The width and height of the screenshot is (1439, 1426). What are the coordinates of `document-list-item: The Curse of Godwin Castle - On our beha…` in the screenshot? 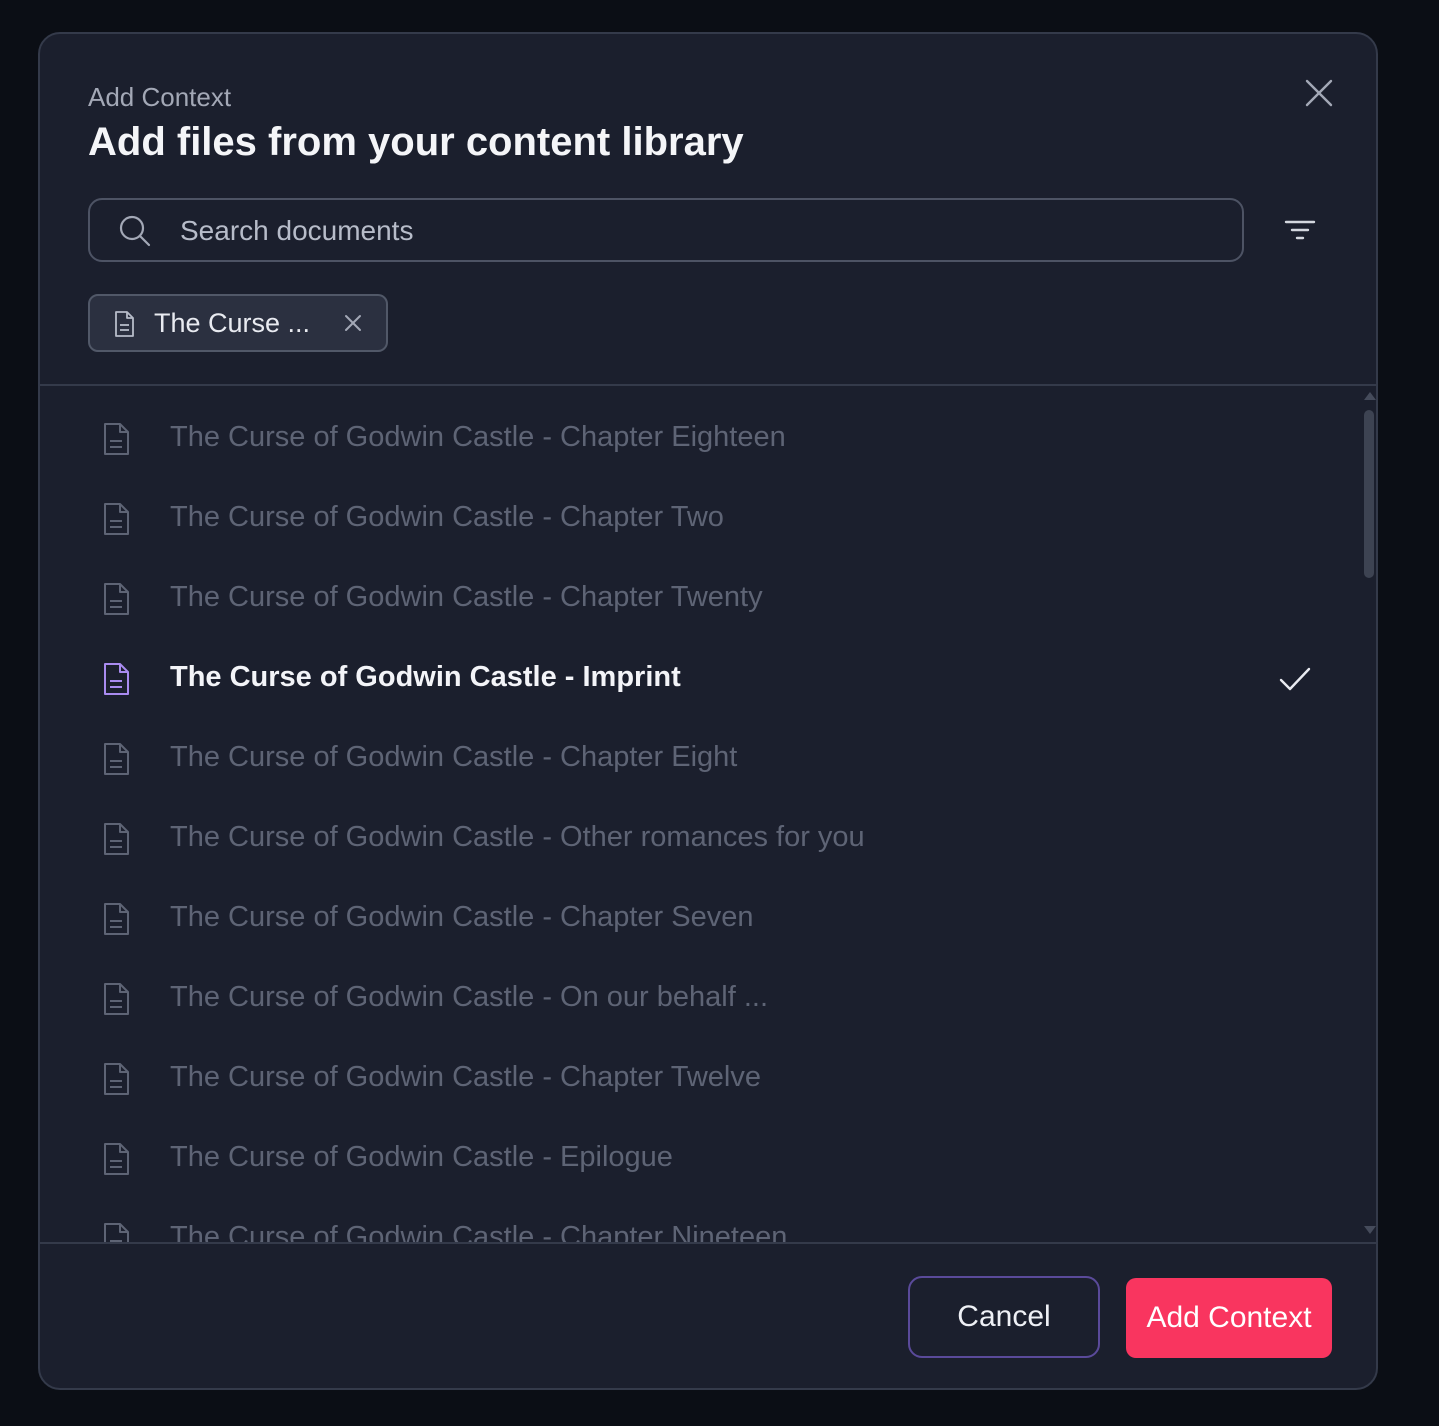 It's located at (695, 1000).